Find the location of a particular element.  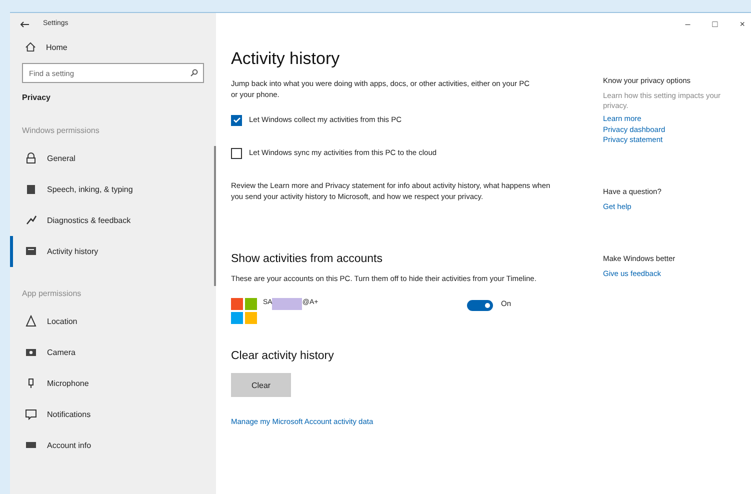

maximize-button: □ is located at coordinates (715, 24).